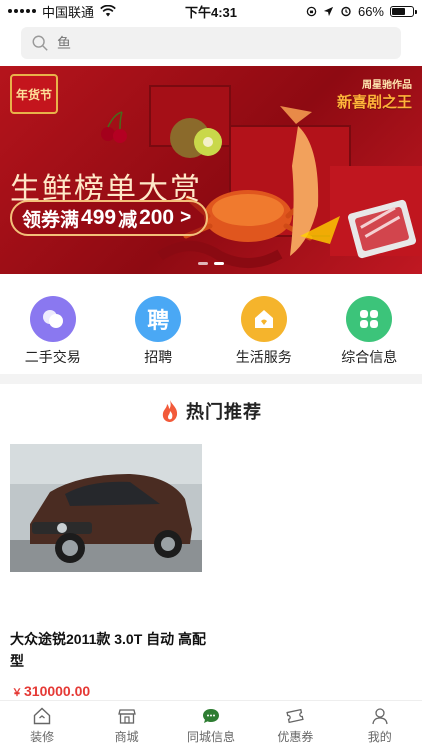  Describe the element at coordinates (108, 11) in the screenshot. I see `wifi-icon` at that location.